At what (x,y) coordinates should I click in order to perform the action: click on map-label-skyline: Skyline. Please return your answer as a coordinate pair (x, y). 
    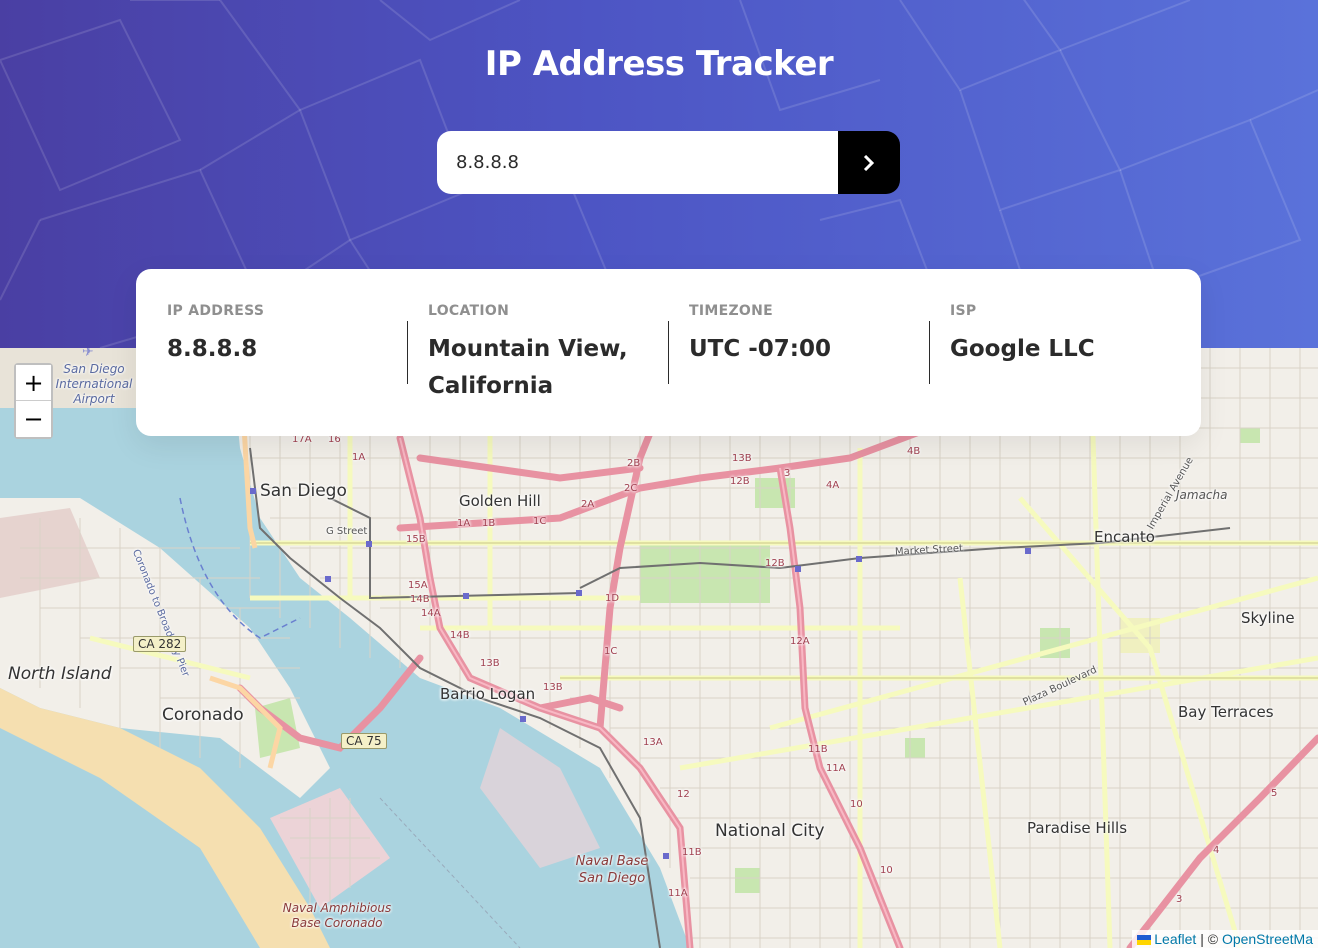
    Looking at the image, I should click on (1268, 618).